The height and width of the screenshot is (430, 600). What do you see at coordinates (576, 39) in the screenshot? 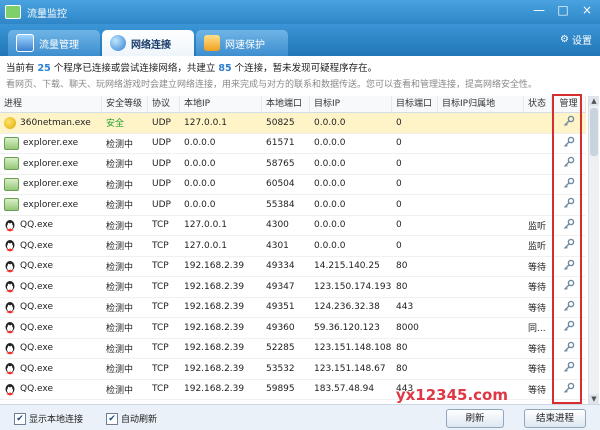
I see `settings-button: ⚙ 设置` at bounding box center [576, 39].